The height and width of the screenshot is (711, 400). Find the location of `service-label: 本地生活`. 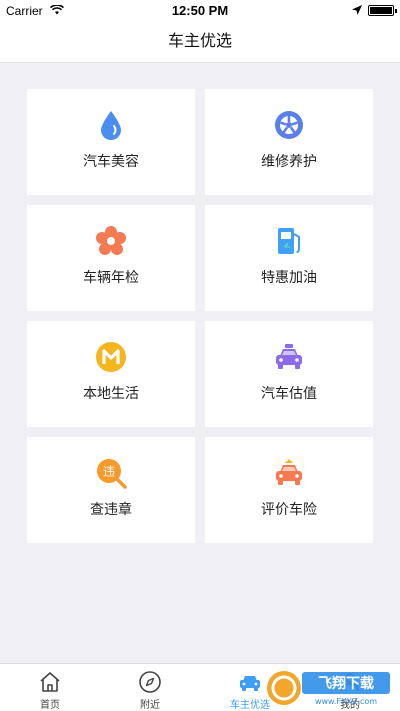

service-label: 本地生活 is located at coordinates (111, 393).